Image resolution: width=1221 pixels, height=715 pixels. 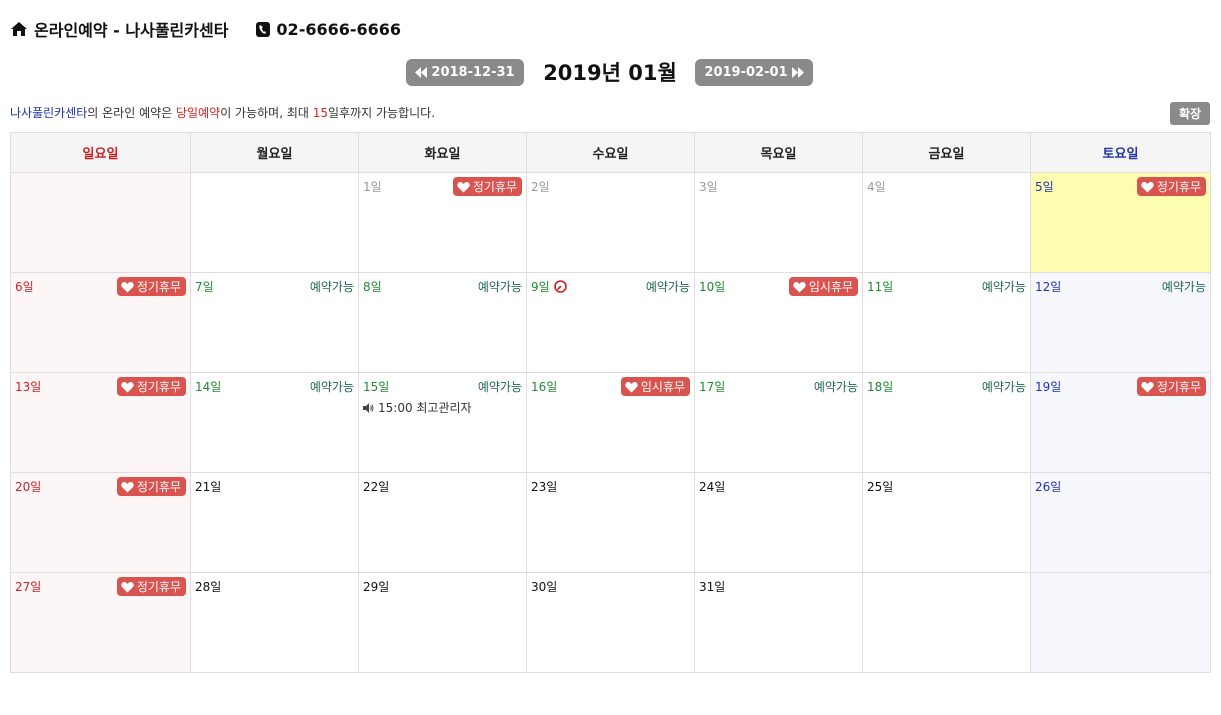 I want to click on next-month-label: 2019-02-01, so click(x=746, y=72).